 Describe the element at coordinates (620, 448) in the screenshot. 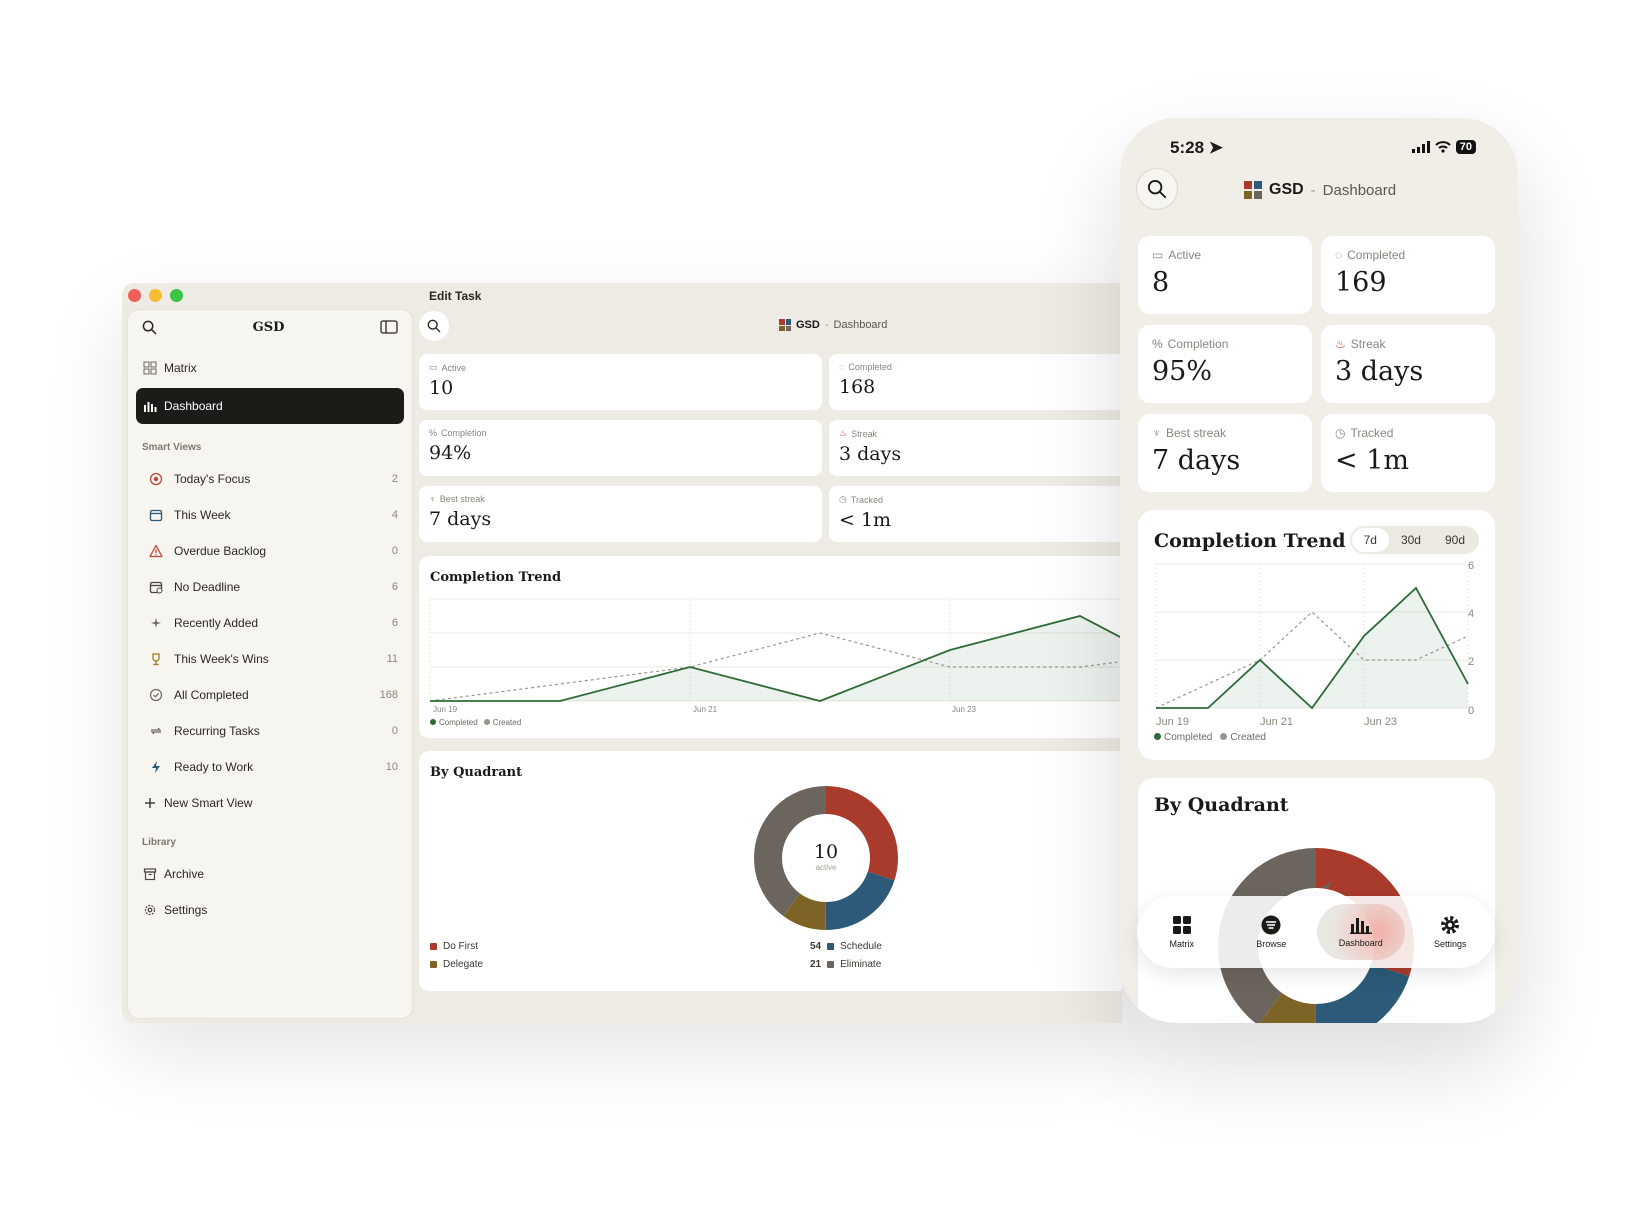

I see `stat-card-completion: % Completion 94%` at that location.